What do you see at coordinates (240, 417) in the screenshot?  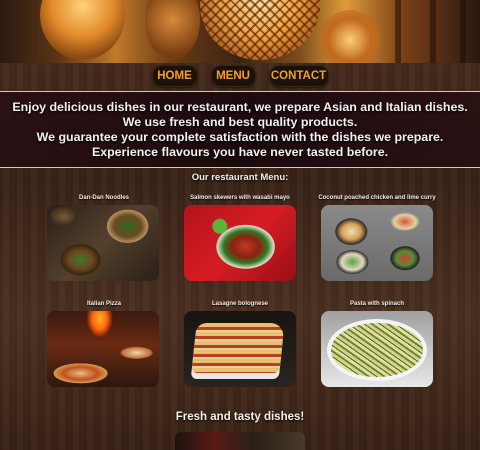 I see `fresh-heading: Fresh and tasty dishes!` at bounding box center [240, 417].